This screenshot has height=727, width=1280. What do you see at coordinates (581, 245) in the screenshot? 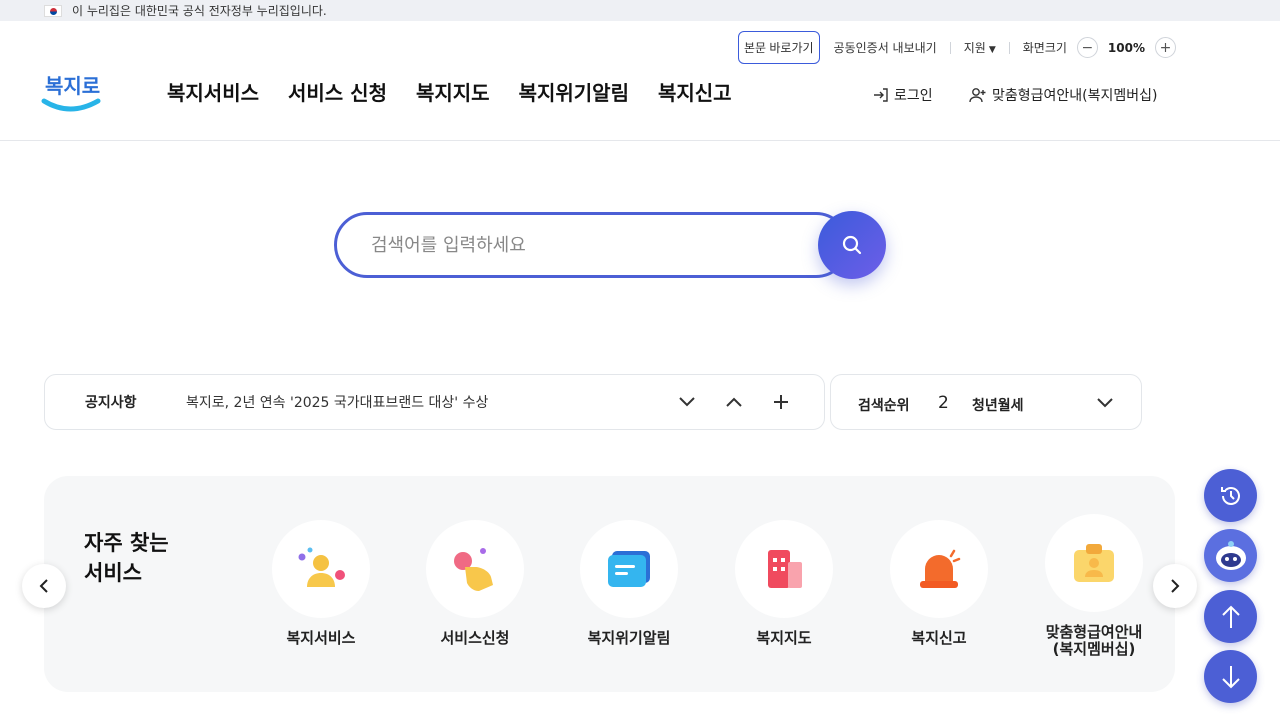
I see `search-input` at bounding box center [581, 245].